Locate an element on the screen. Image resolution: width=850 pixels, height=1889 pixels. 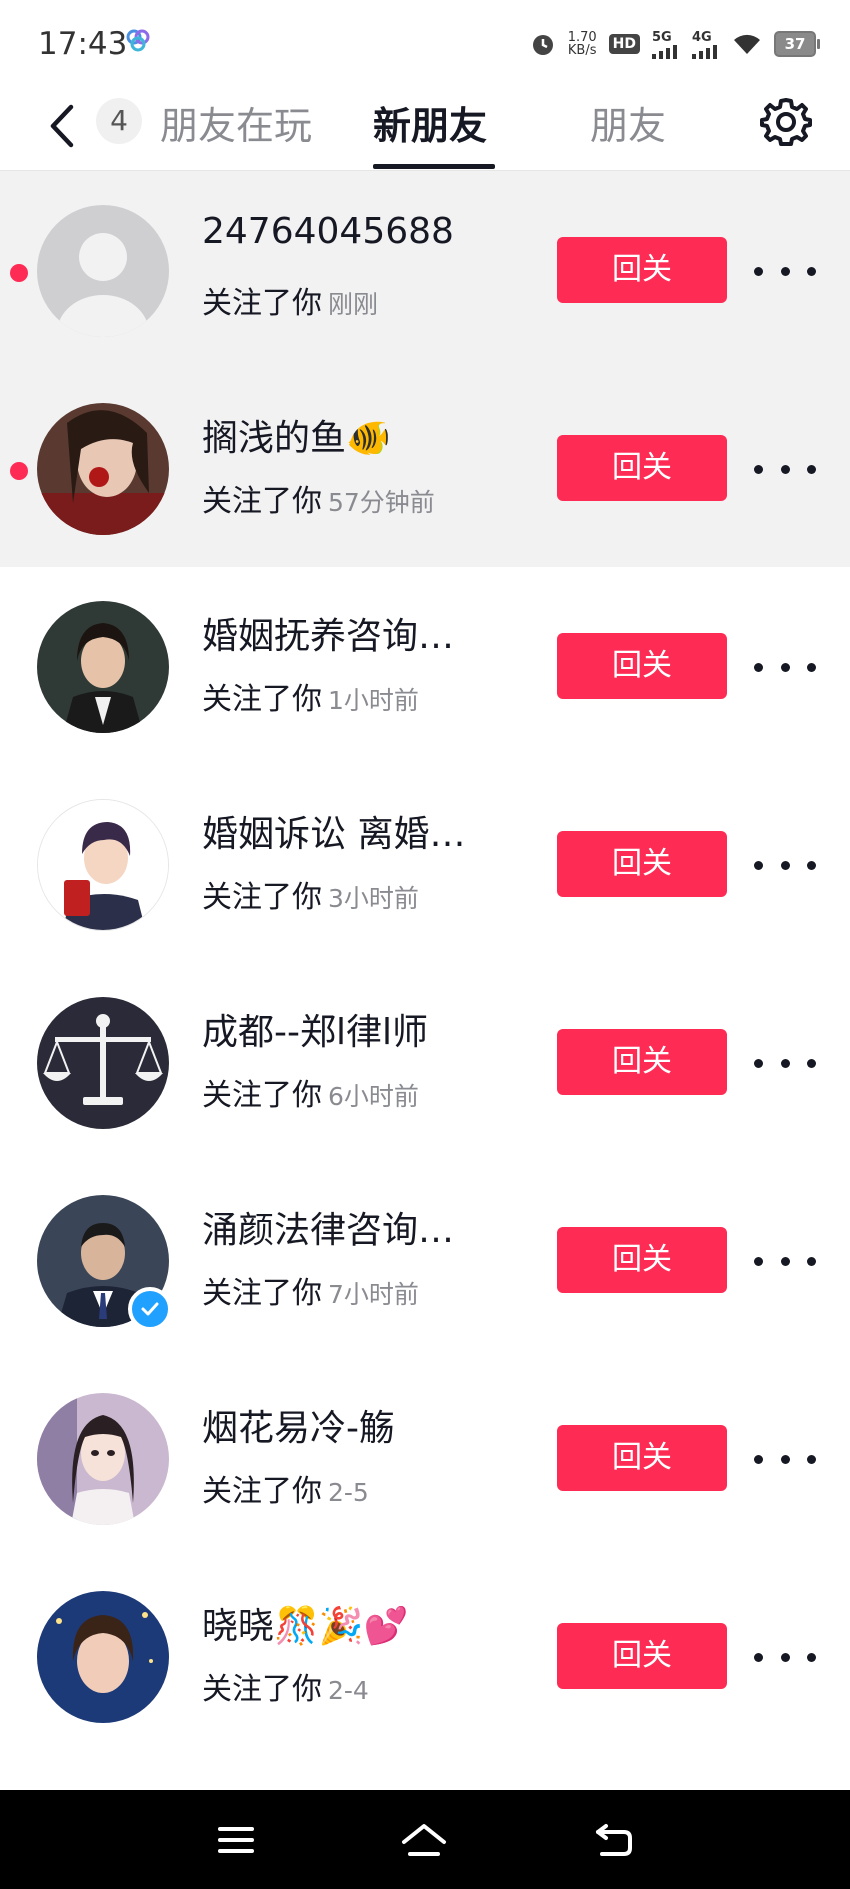
count-badge: 4 is located at coordinates (119, 121).